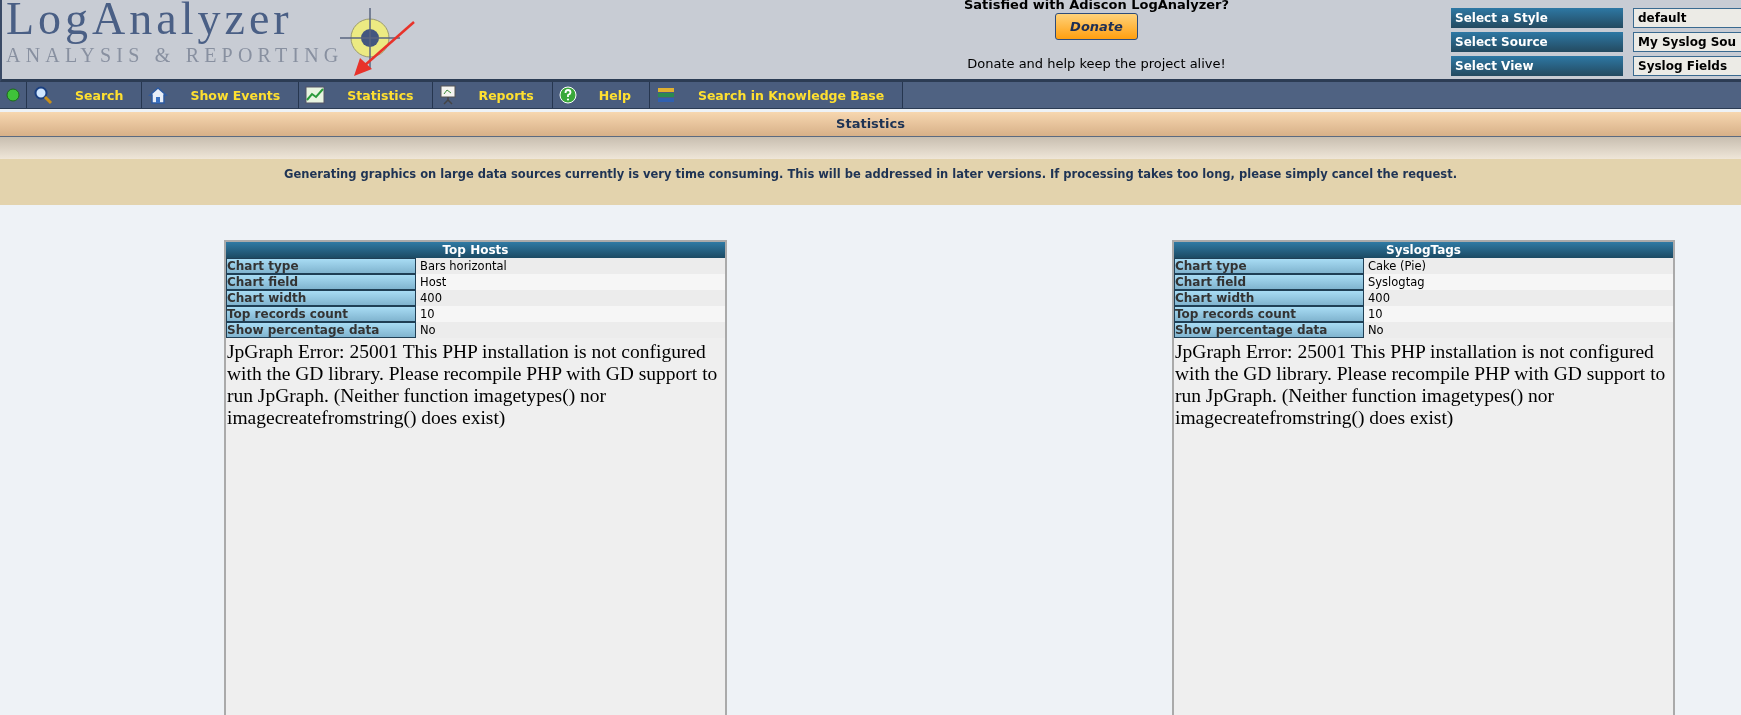 The width and height of the screenshot is (1741, 715). I want to click on notice-text: Generating graphics on large data sources currently is very time consuming. This will be addressed in later versions. If processing takes too long, please simply cancel the request., so click(870, 174).